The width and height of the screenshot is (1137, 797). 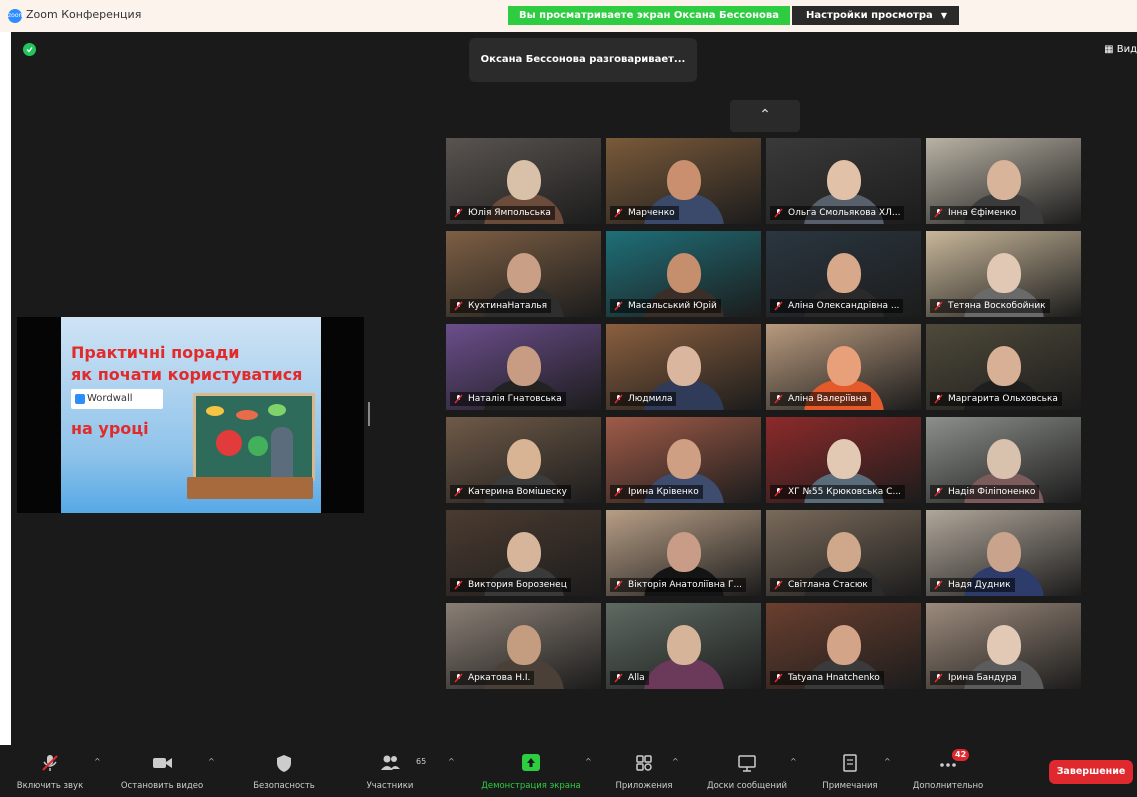 What do you see at coordinates (747, 786) in the screenshot?
I see `whiteboards-label: Доски сообщений` at bounding box center [747, 786].